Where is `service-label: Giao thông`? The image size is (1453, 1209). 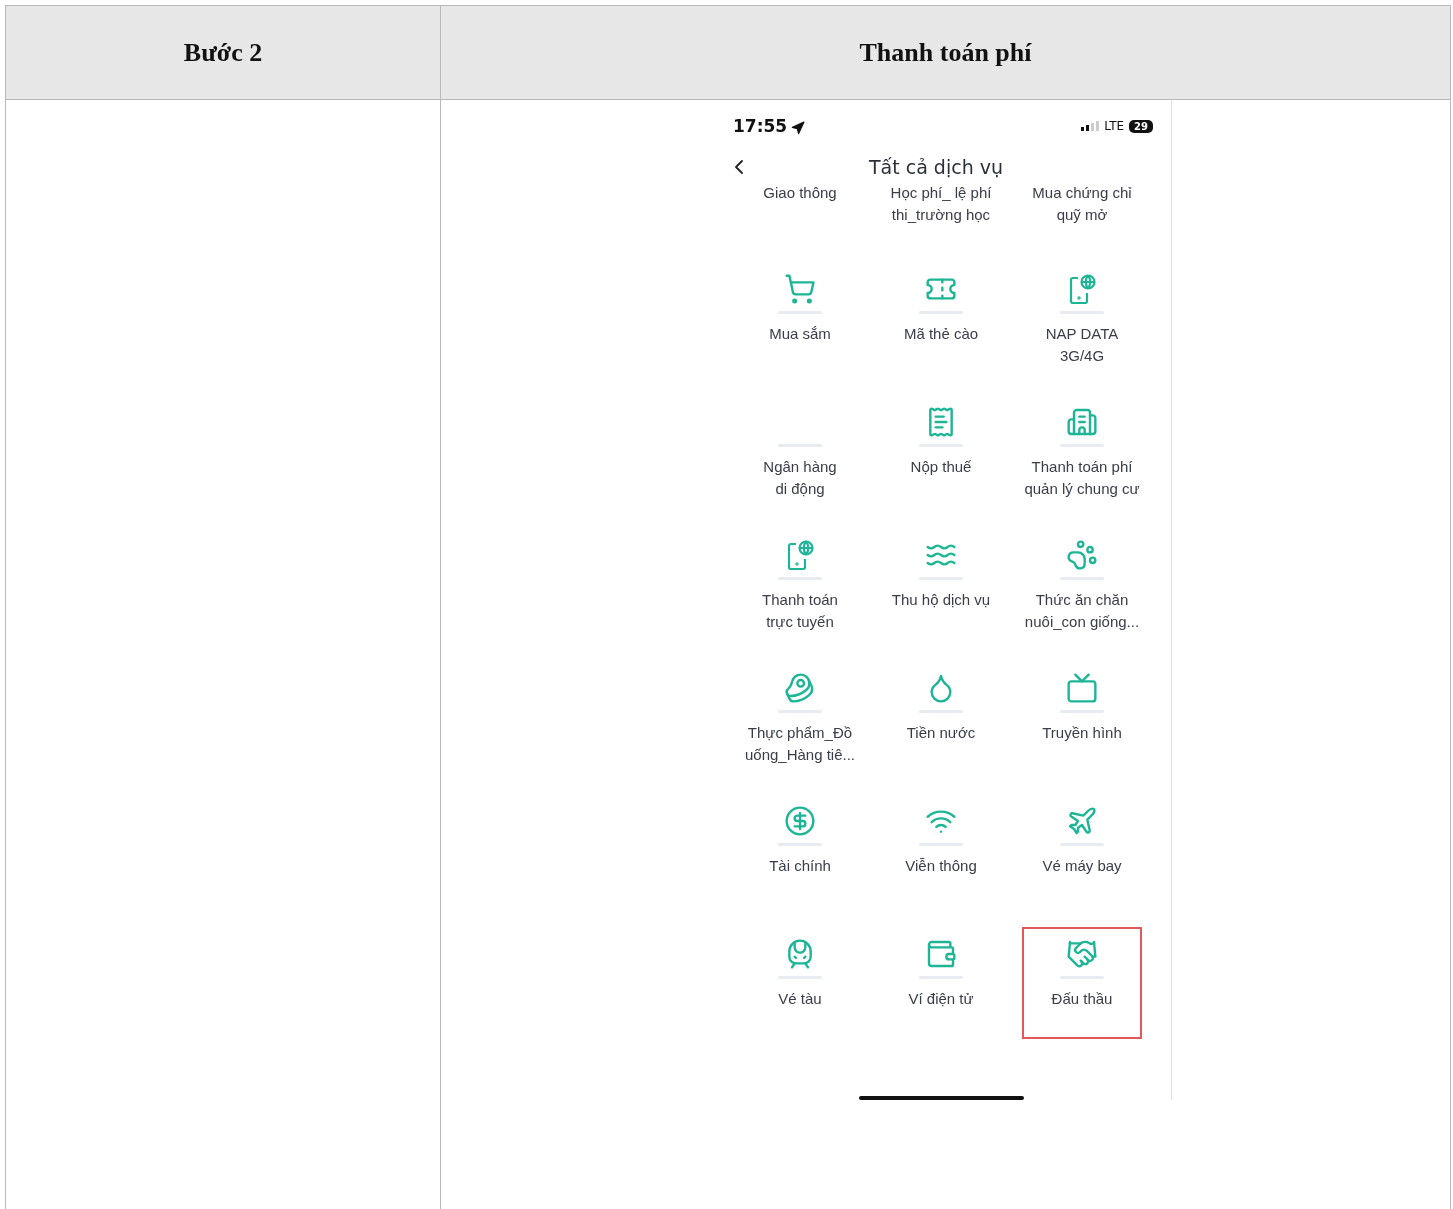 service-label: Giao thông is located at coordinates (800, 193).